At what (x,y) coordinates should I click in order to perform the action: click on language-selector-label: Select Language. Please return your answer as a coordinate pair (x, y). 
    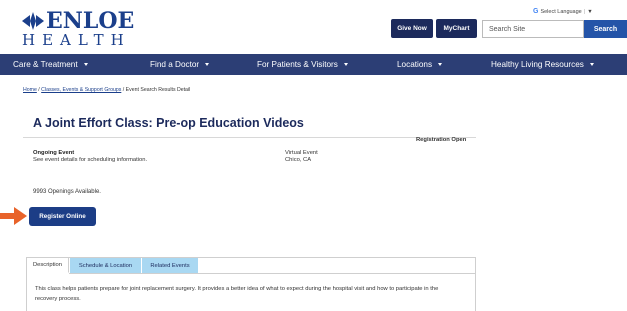
    Looking at the image, I should click on (561, 11).